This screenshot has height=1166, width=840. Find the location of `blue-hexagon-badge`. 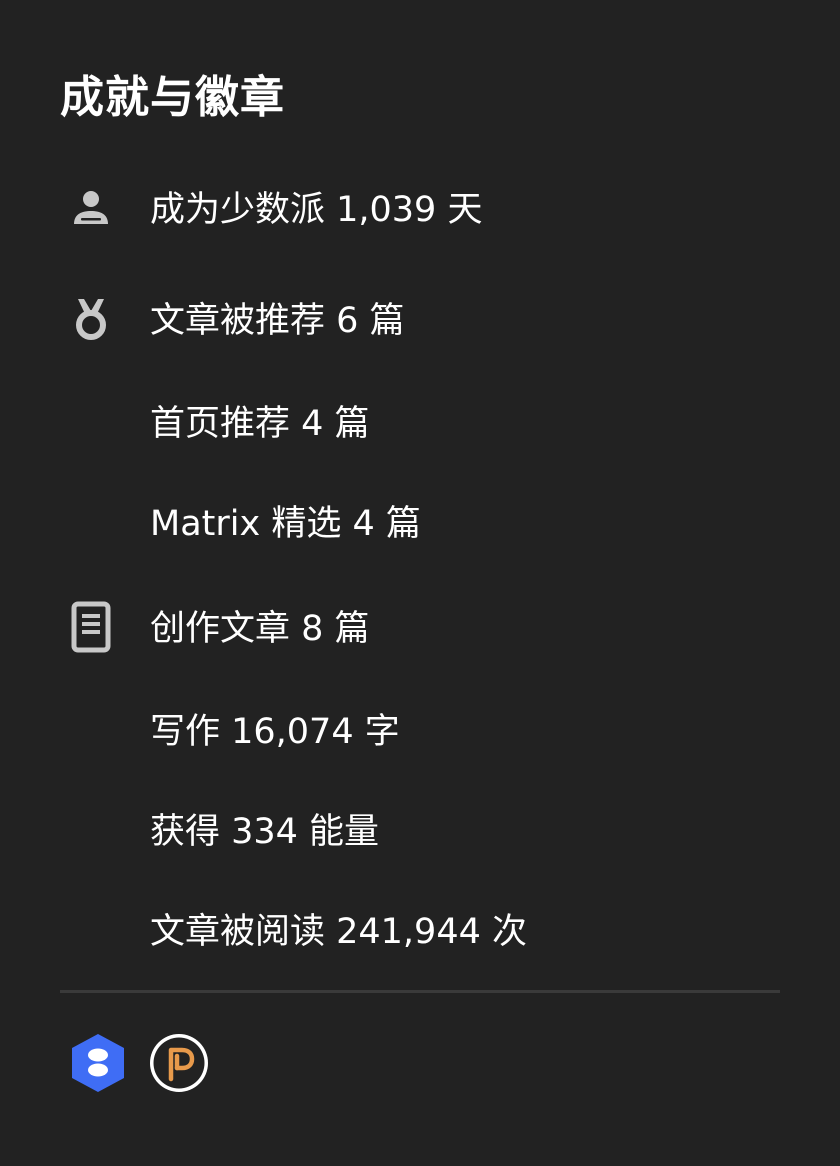

blue-hexagon-badge is located at coordinates (98, 1063).